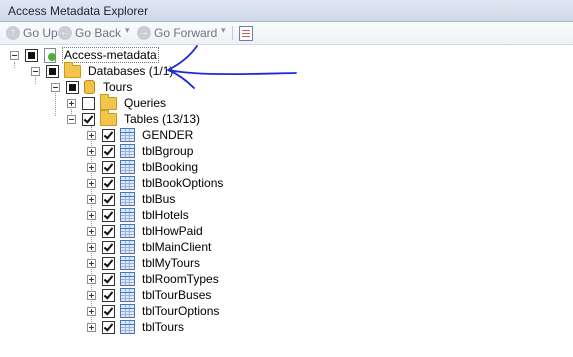 This screenshot has height=357, width=573. I want to click on forward-arrow-icon: →, so click(144, 33).